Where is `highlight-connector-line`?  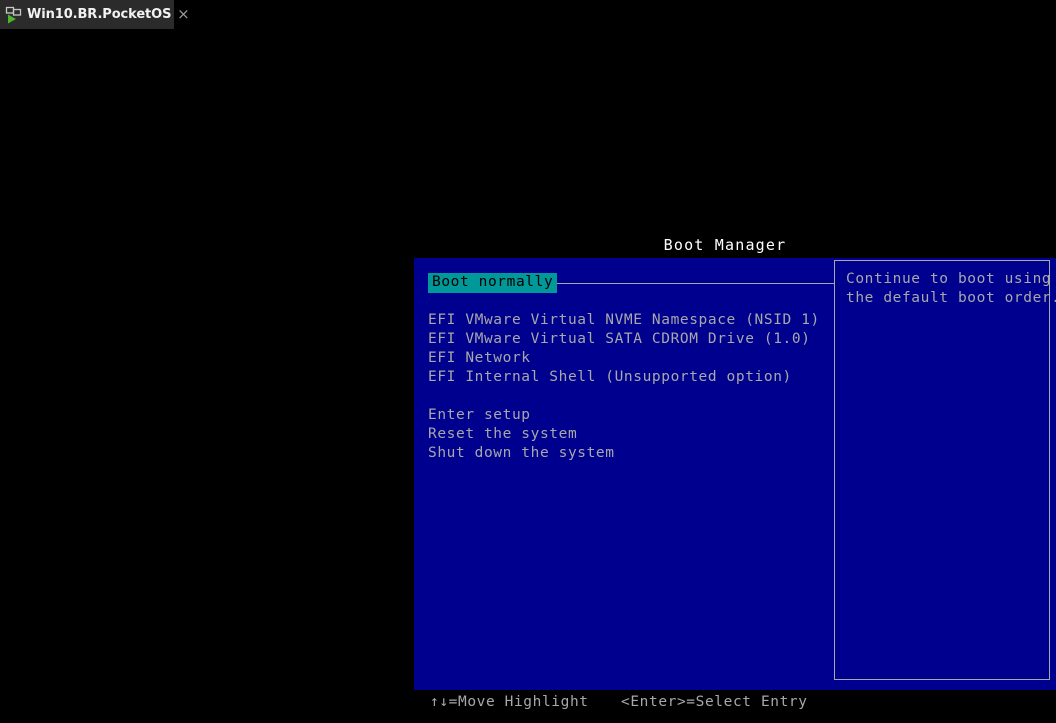 highlight-connector-line is located at coordinates (687, 283).